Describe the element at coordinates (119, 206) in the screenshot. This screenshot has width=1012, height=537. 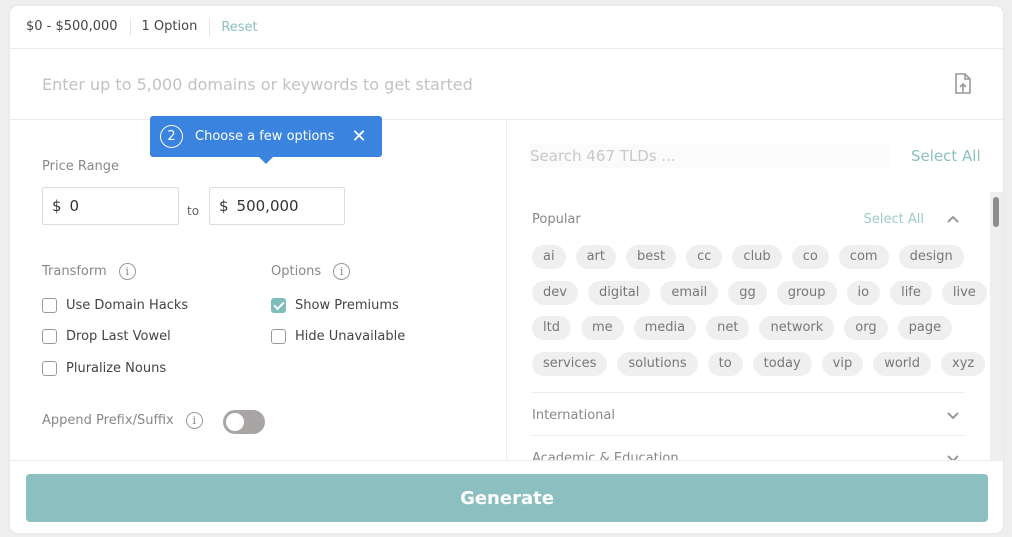
I see `price-min-input` at that location.